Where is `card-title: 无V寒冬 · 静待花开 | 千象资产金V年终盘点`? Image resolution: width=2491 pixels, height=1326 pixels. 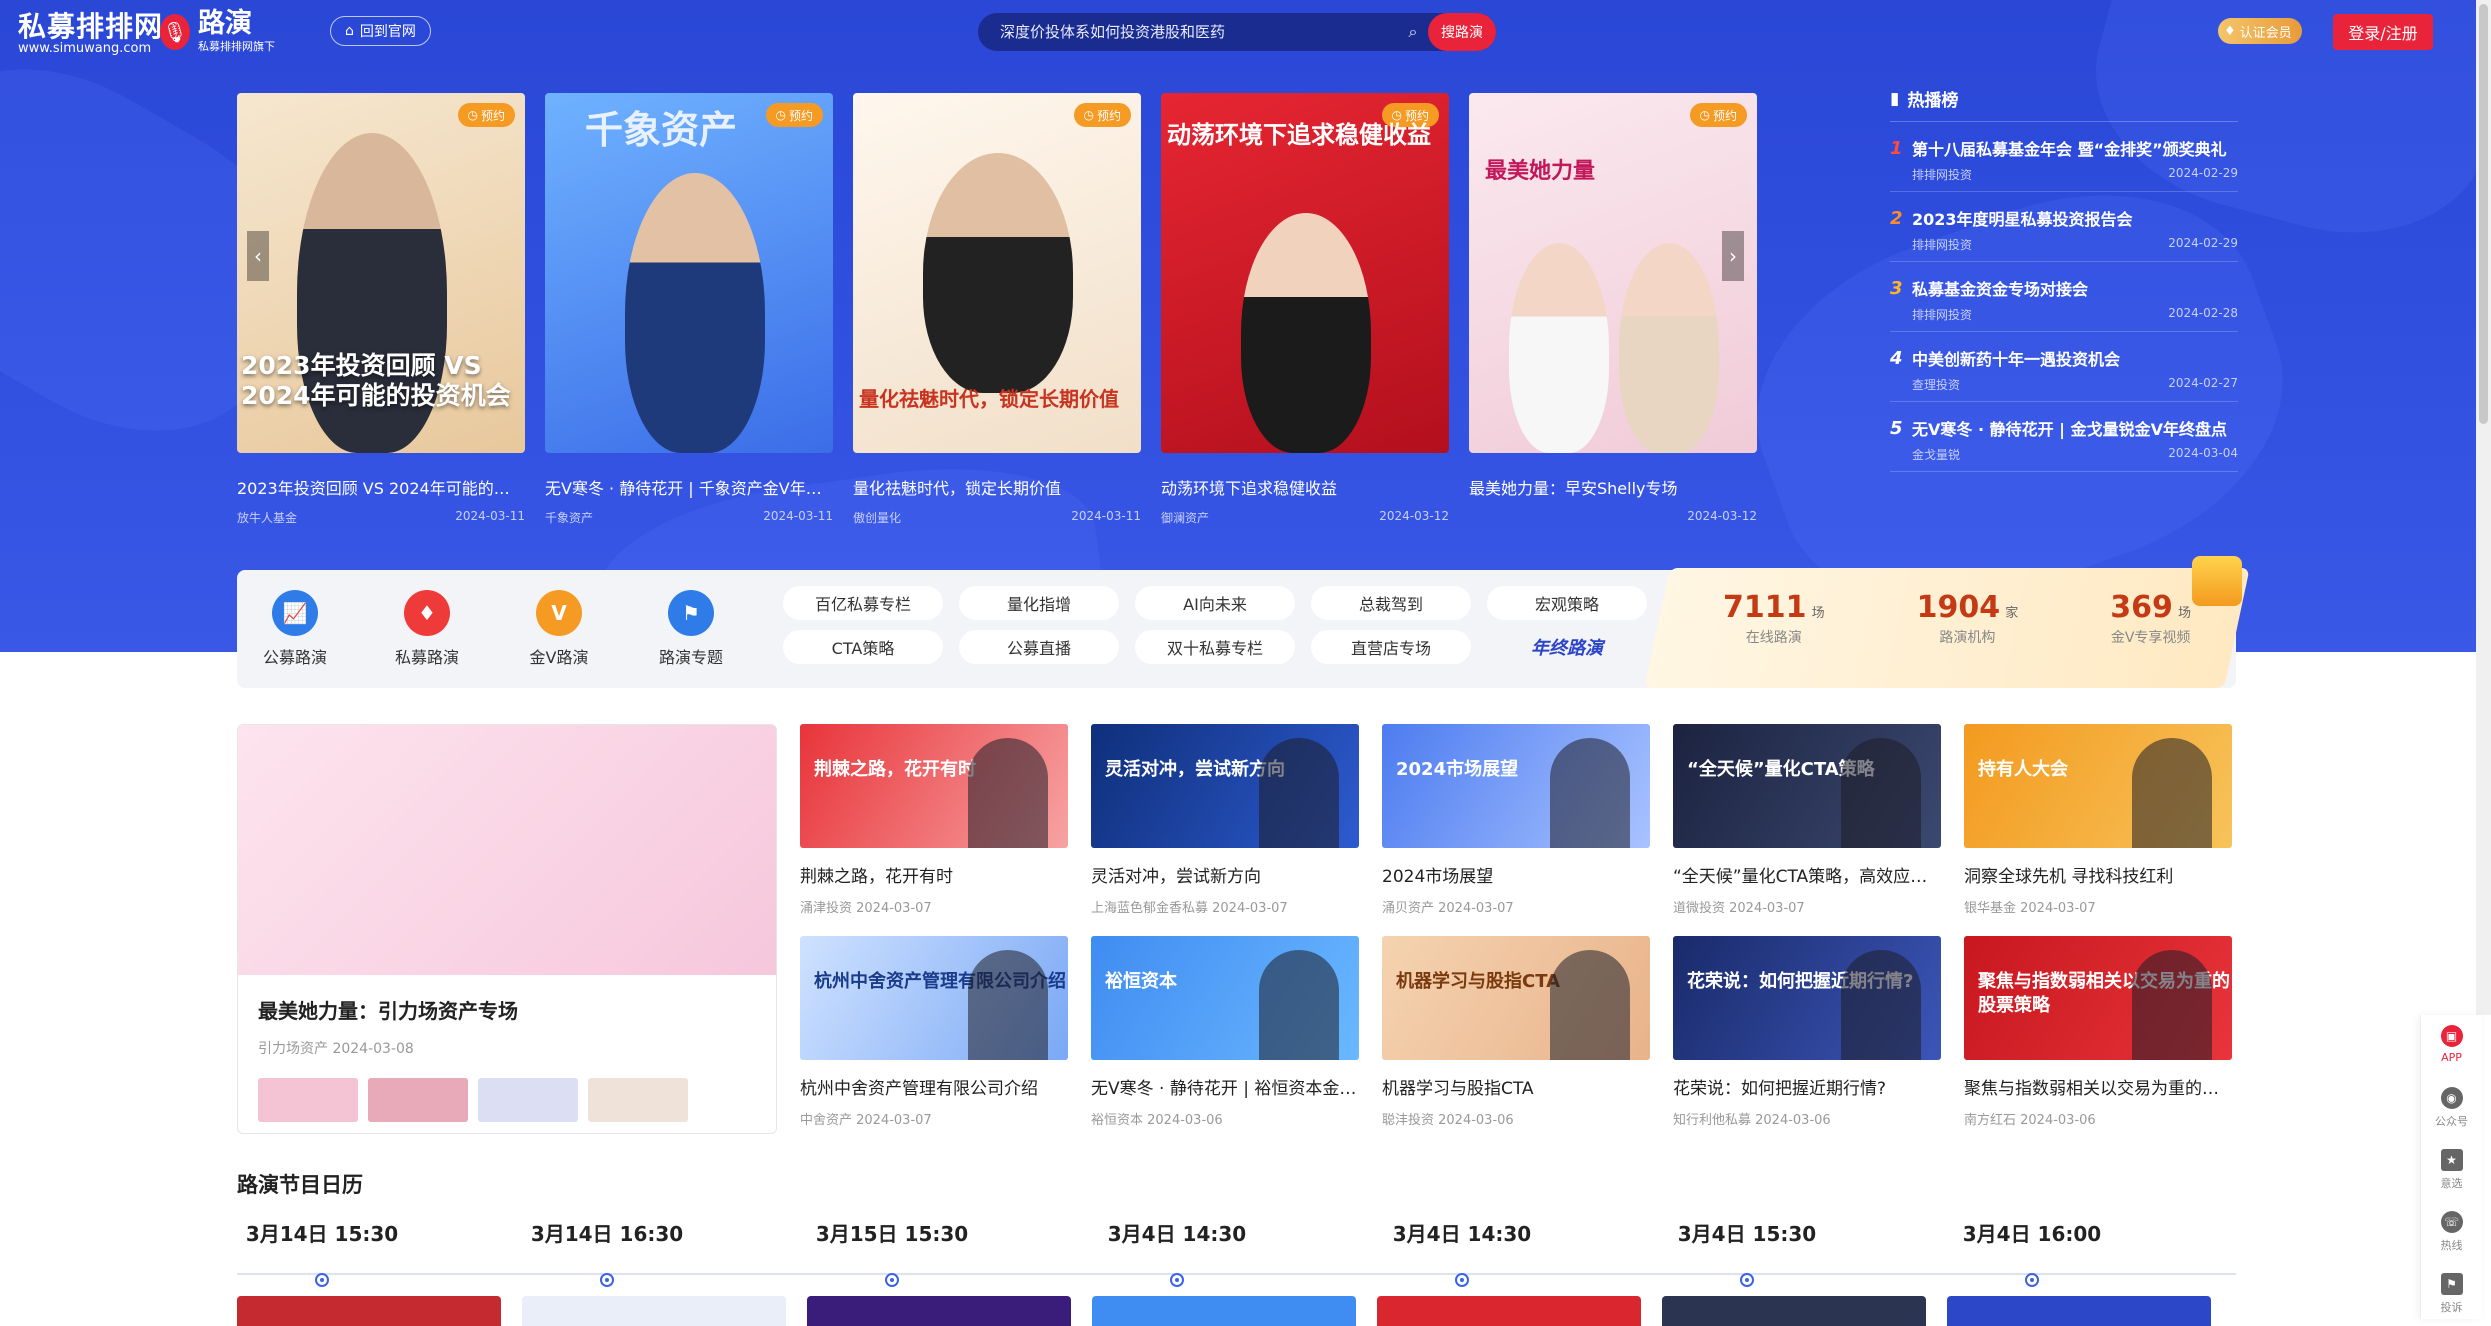
card-title: 无V寒冬 · 静待花开 | 千象资产金V年终盘点 is located at coordinates (689, 487).